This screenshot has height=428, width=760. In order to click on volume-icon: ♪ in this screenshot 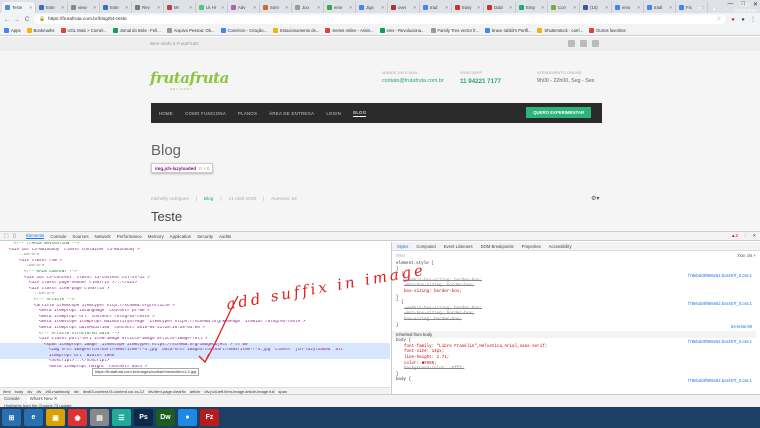, I will do `click(725, 8)`.